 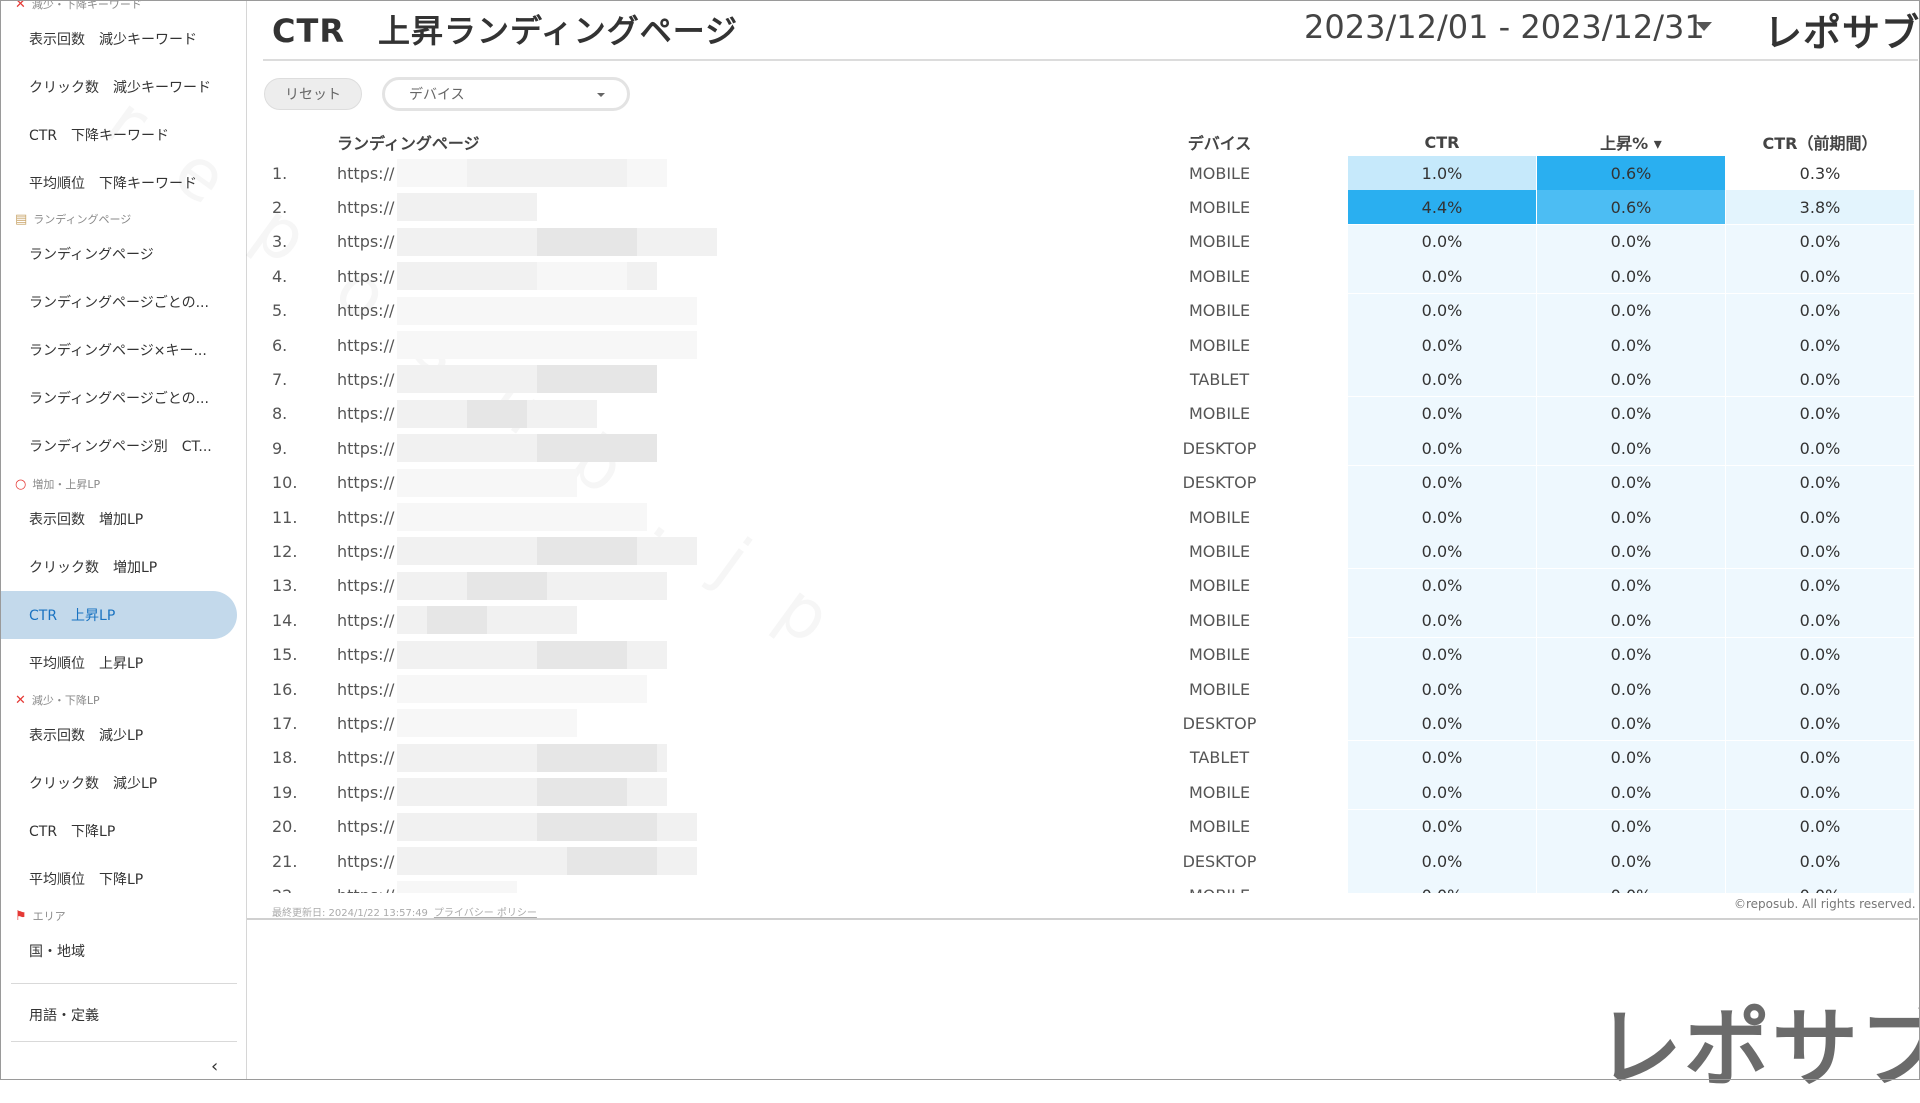 I want to click on table-row: 22.https://MOBILE0.0%0.0%0.0%, so click(x=1088, y=885).